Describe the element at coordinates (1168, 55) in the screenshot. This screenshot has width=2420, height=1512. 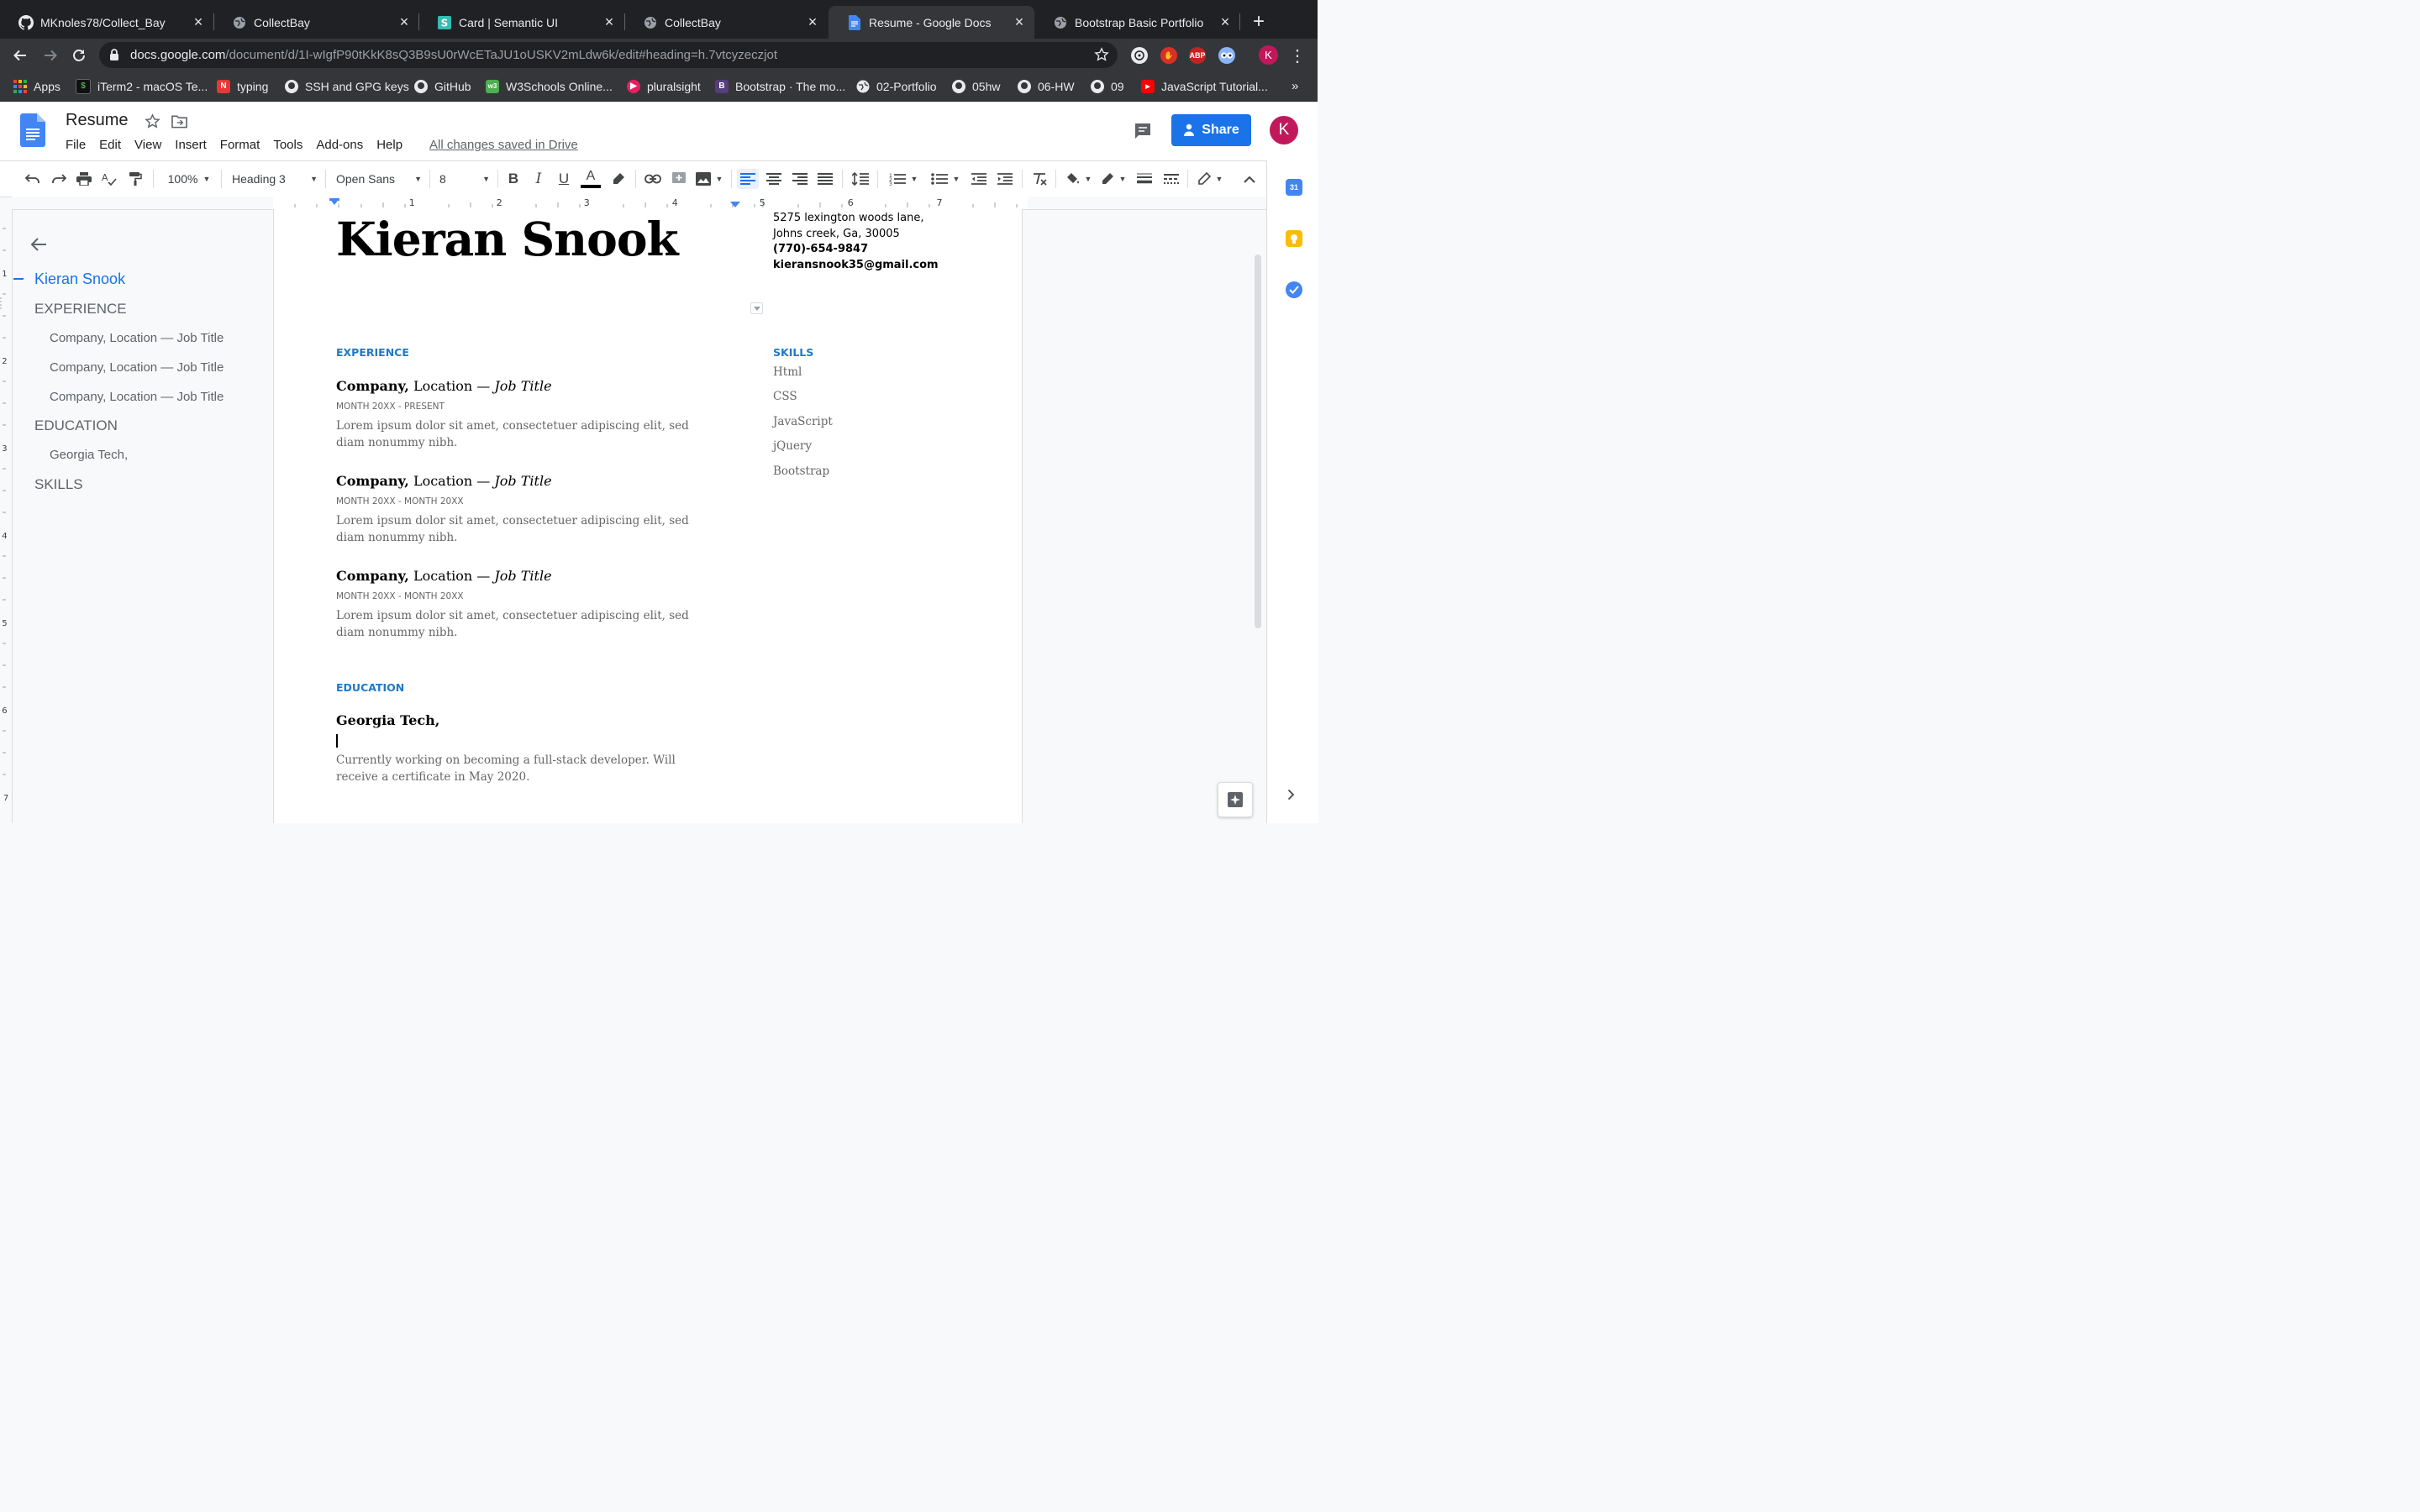
I see `stop-hand-extension-icon: ✋` at that location.